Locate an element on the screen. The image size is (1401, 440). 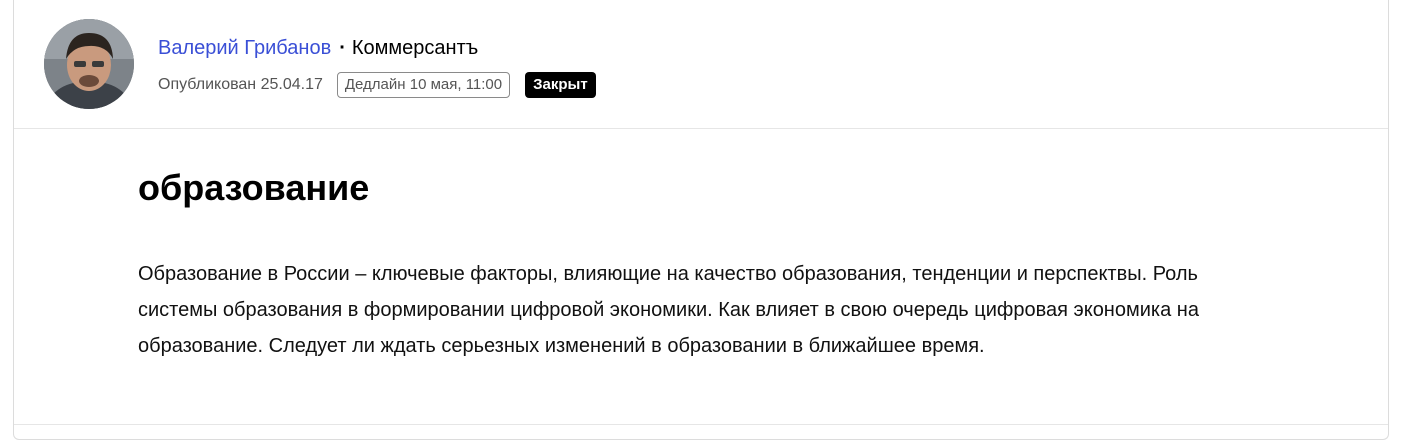
author-name-link: Валерий Грибанов is located at coordinates (244, 48).